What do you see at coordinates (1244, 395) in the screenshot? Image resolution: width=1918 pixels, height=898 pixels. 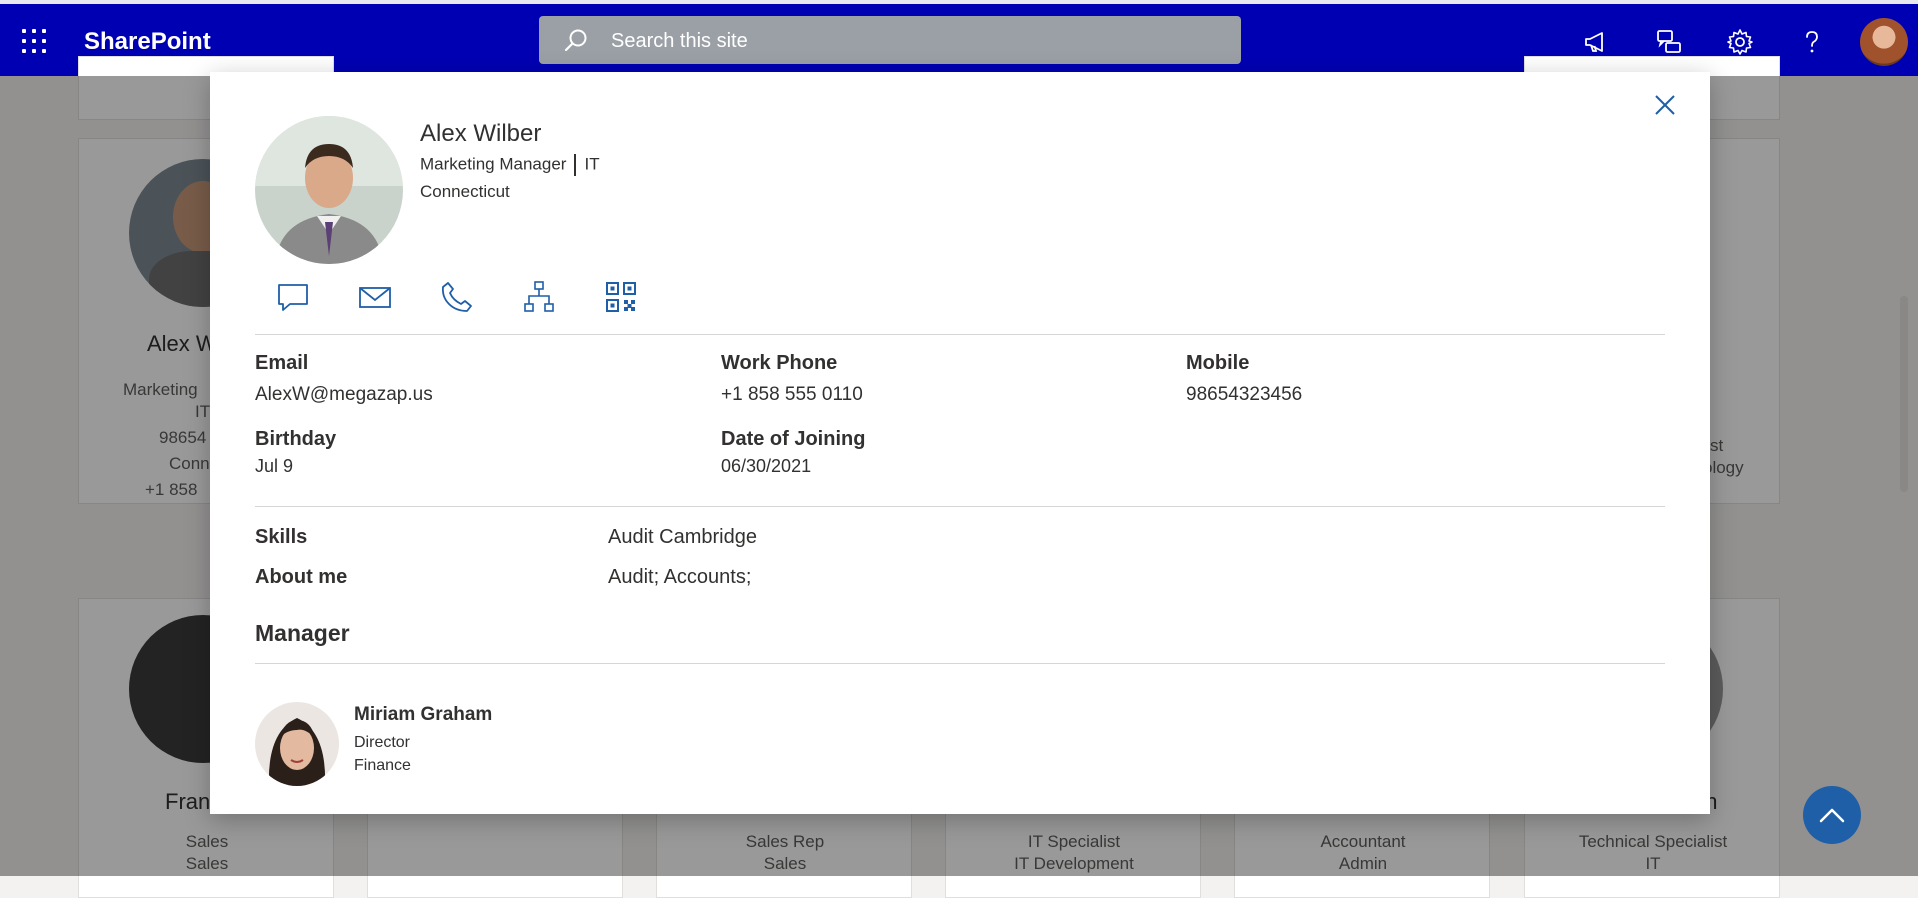 I see `mobile-value: 98654323456` at bounding box center [1244, 395].